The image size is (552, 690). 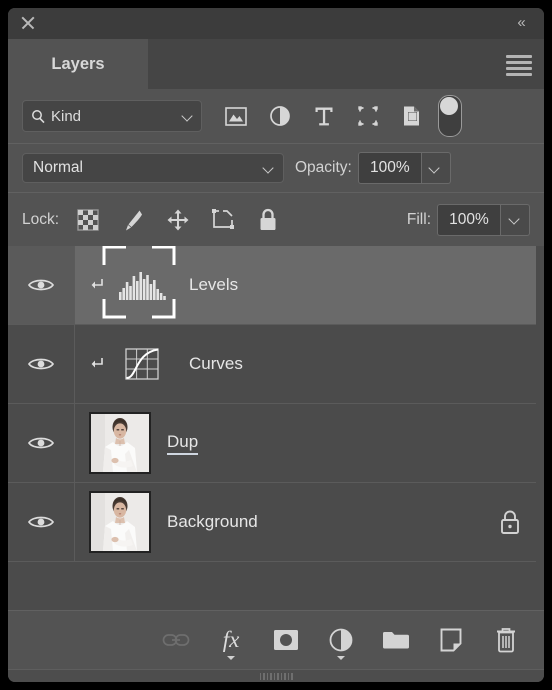 I want to click on lock-all-icon, so click(x=267, y=220).